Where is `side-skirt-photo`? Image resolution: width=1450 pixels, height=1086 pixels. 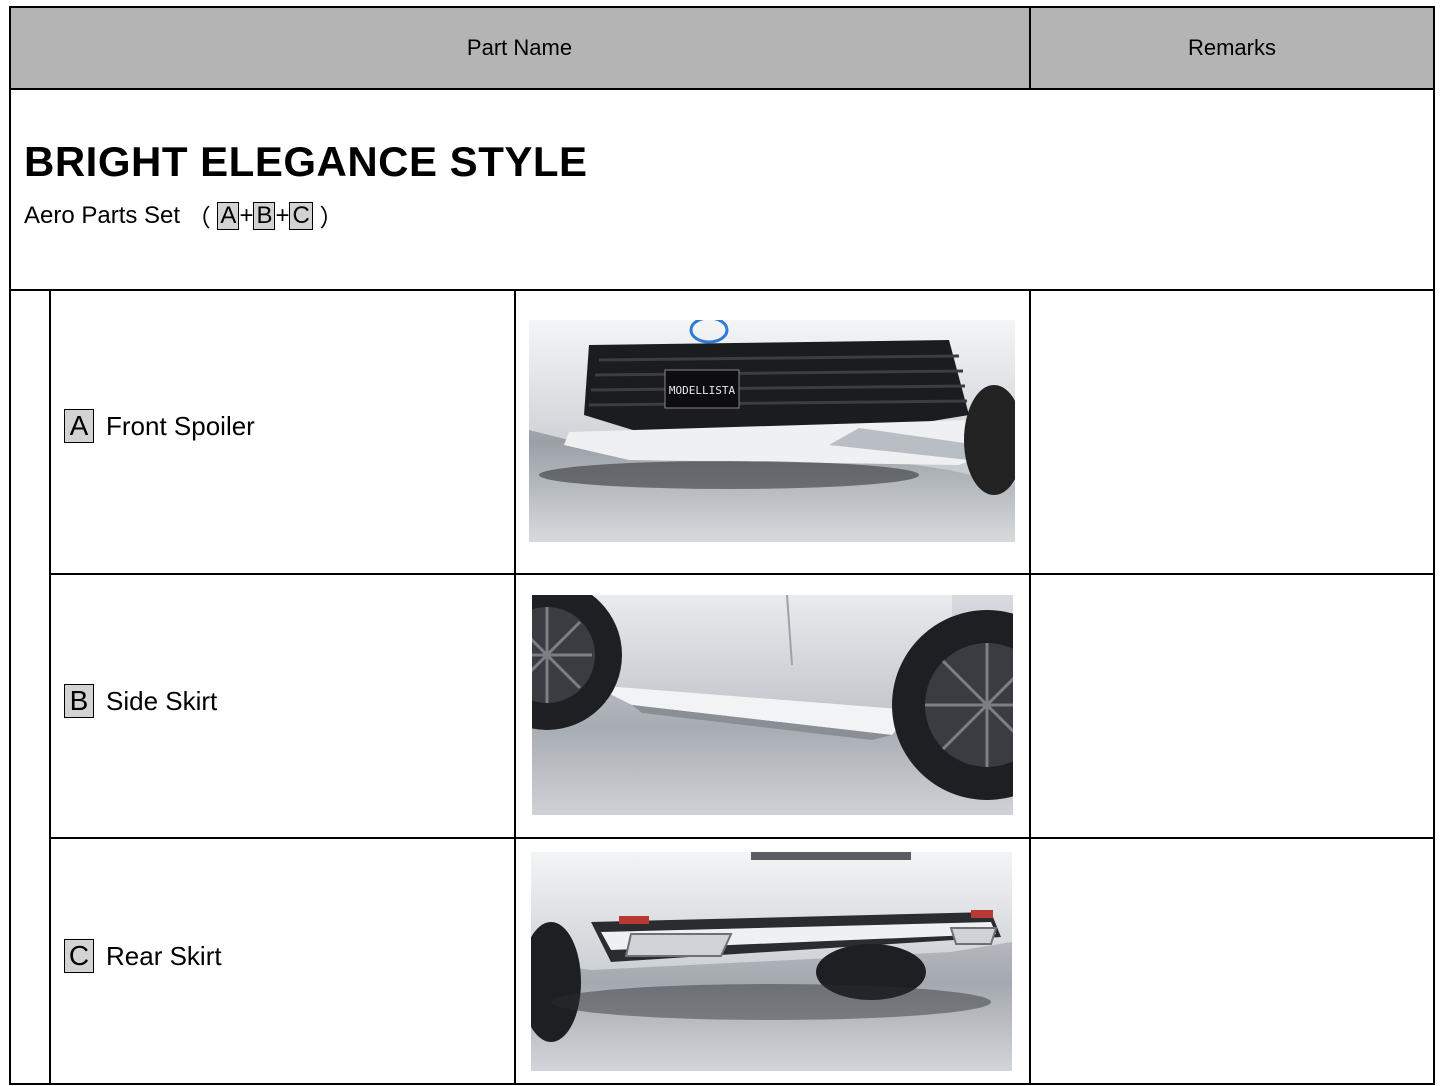 side-skirt-photo is located at coordinates (772, 705).